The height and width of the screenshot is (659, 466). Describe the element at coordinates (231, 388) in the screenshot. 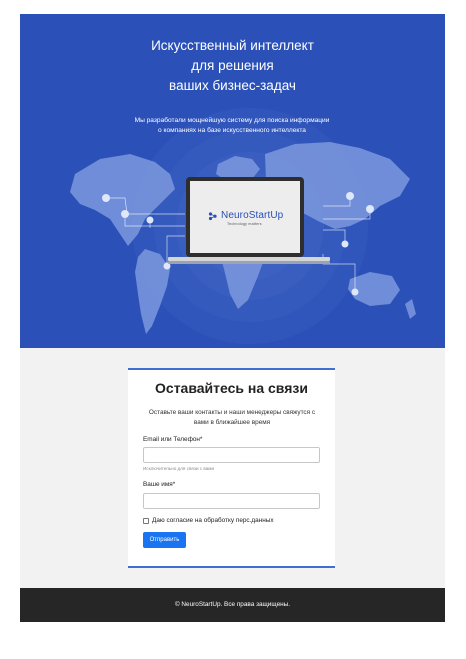

I see `contact-title: Оставайтесь на связи` at that location.